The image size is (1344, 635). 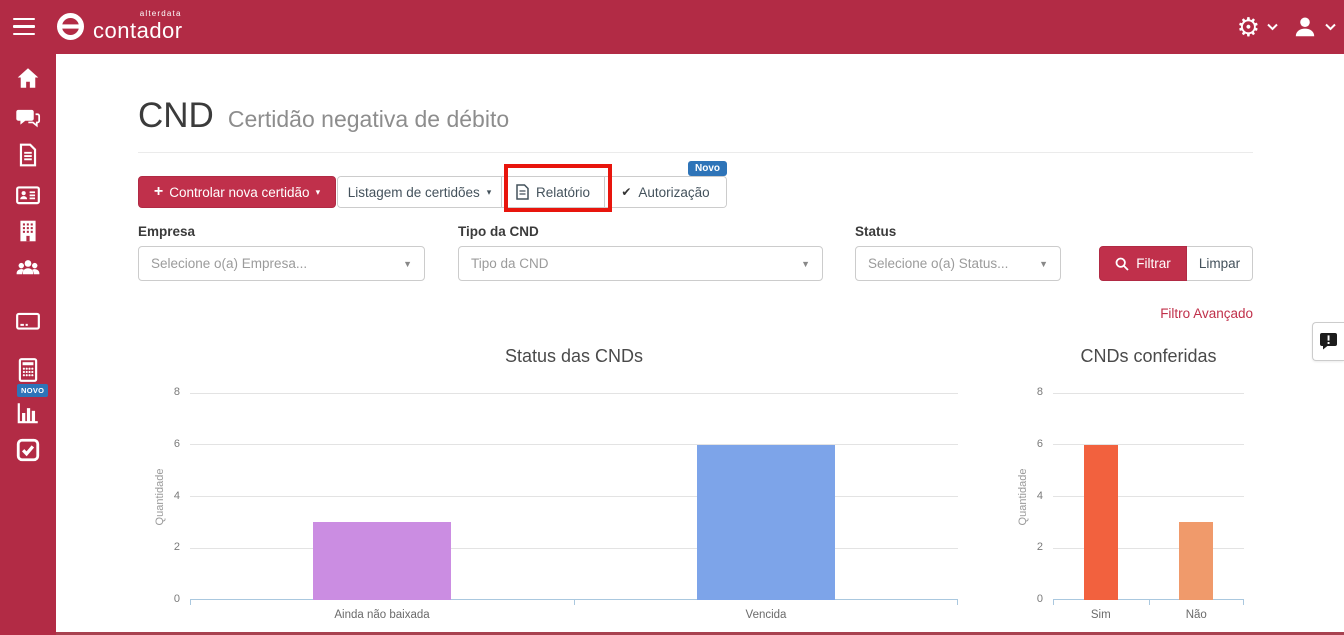 I want to click on bar-vencida, so click(x=766, y=522).